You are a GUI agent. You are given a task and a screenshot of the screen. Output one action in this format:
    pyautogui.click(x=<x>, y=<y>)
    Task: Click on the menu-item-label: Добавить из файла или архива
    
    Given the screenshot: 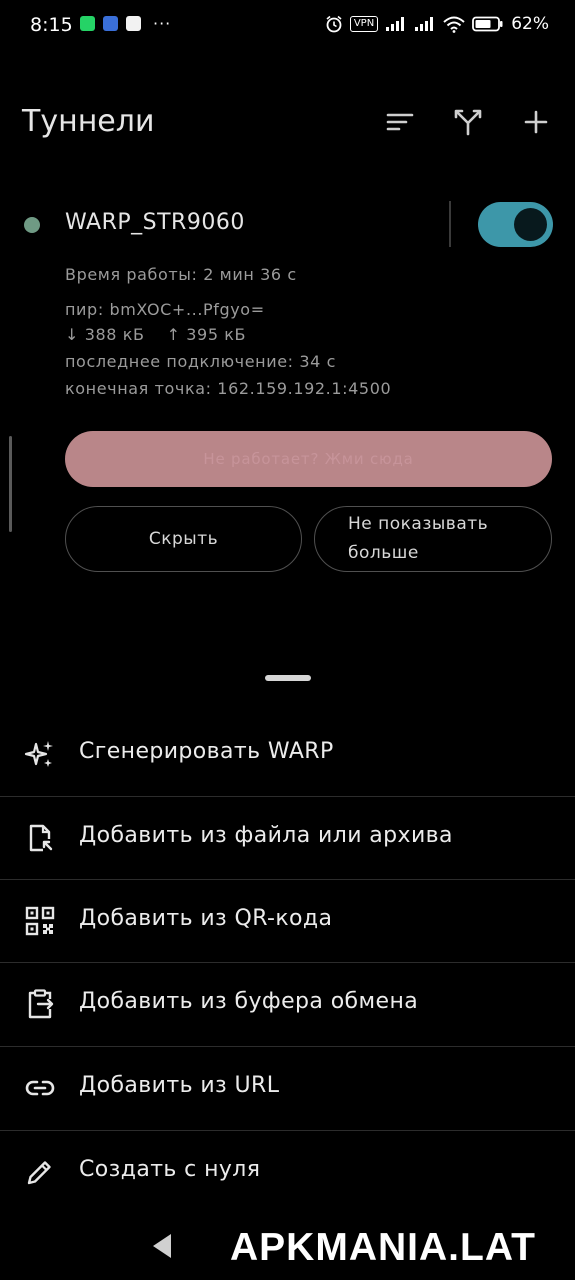 What is the action you would take?
    pyautogui.click(x=266, y=835)
    